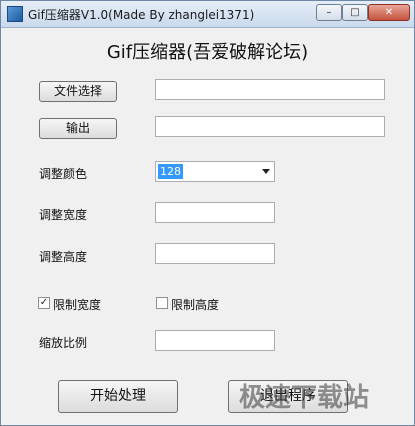 The image size is (415, 426). Describe the element at coordinates (266, 171) in the screenshot. I see `chevron-down-icon` at that location.